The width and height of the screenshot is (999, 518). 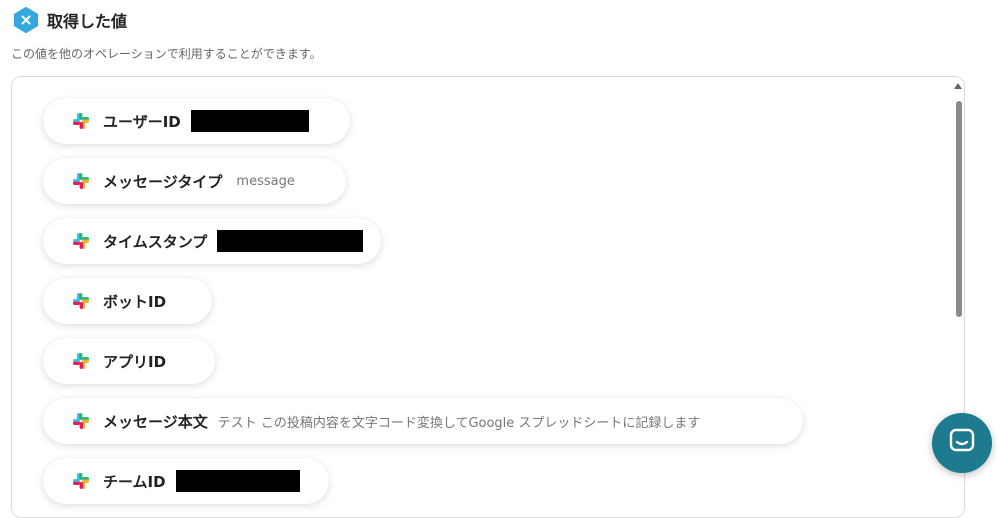 I want to click on x-badge-icon, so click(x=26, y=20).